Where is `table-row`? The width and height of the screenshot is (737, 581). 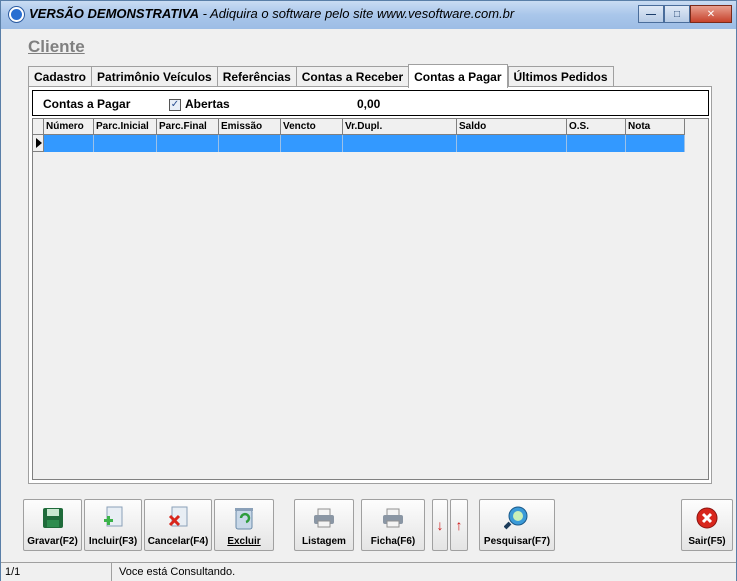 table-row is located at coordinates (359, 143).